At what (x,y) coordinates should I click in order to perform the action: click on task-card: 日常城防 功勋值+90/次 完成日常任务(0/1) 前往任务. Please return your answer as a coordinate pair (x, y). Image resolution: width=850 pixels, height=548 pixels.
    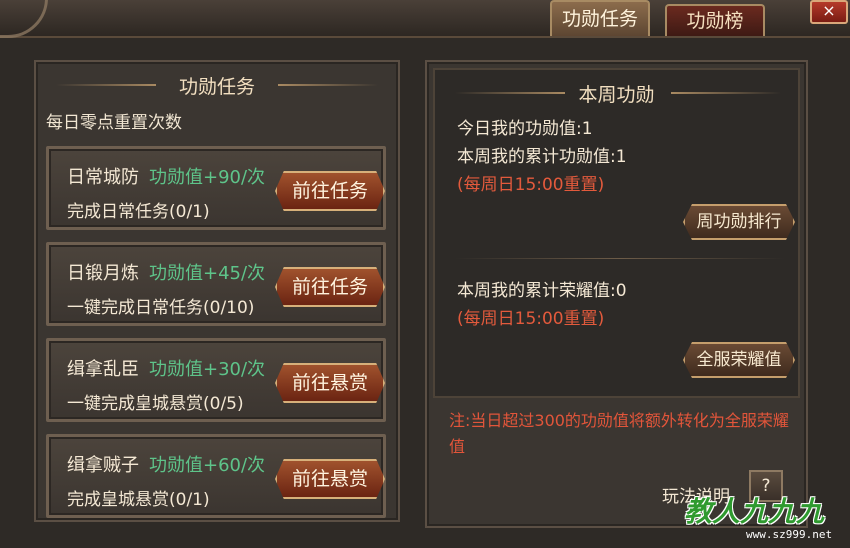
    Looking at the image, I should click on (216, 188).